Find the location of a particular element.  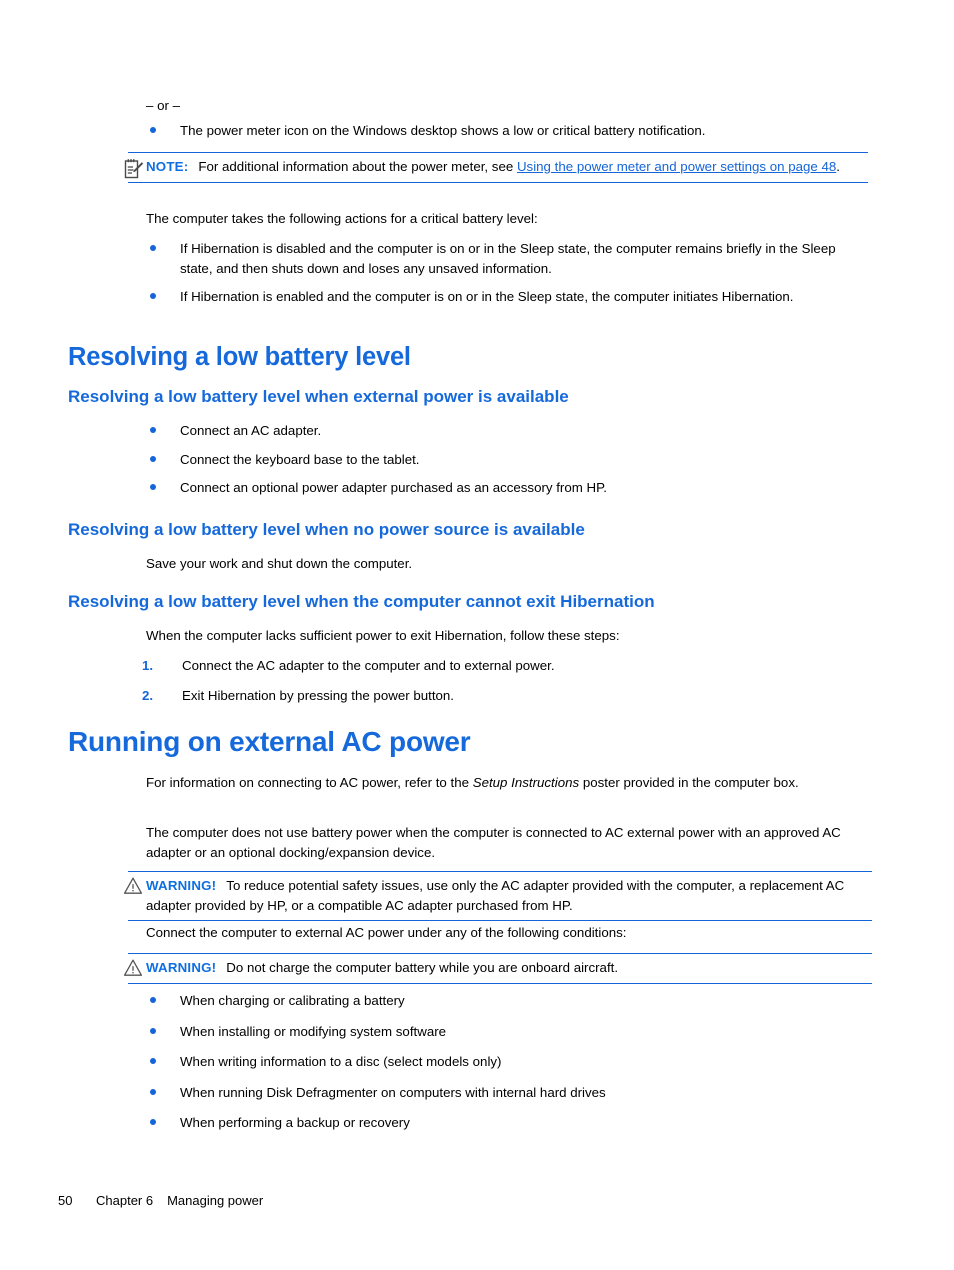

list-item: When charging or calibrating a battery is located at coordinates (509, 1006).